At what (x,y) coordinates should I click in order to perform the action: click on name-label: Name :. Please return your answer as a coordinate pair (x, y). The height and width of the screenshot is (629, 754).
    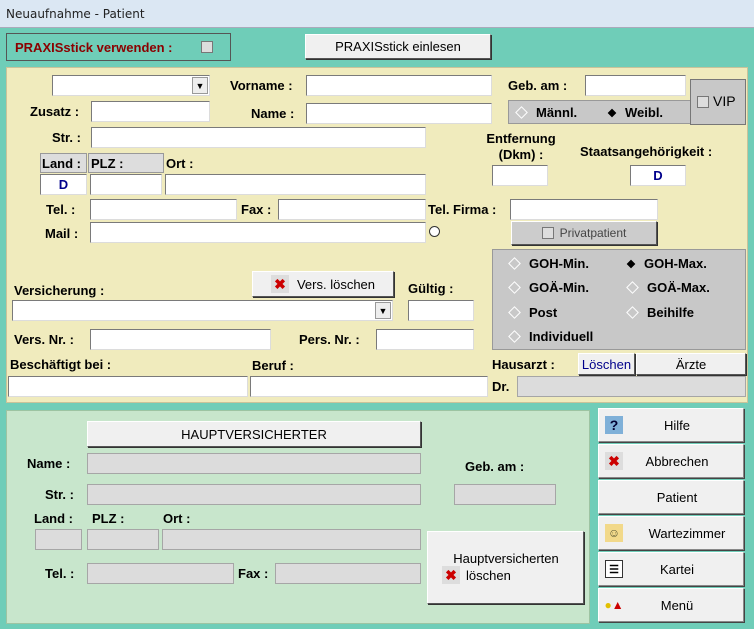
    Looking at the image, I should click on (273, 113).